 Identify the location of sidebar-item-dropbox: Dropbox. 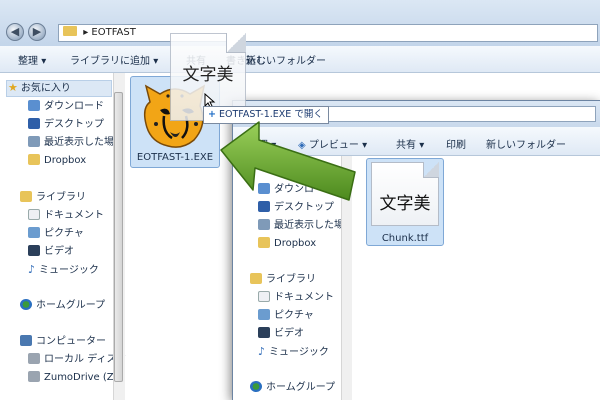
(57, 161).